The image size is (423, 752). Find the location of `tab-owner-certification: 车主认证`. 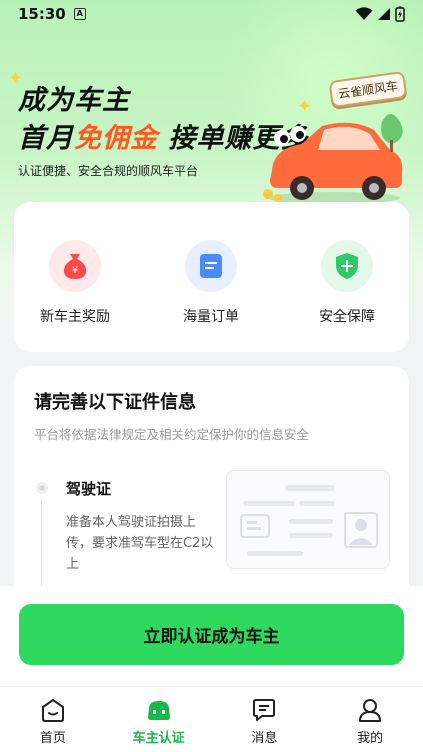

tab-owner-certification: 车主认证 is located at coordinates (159, 719).